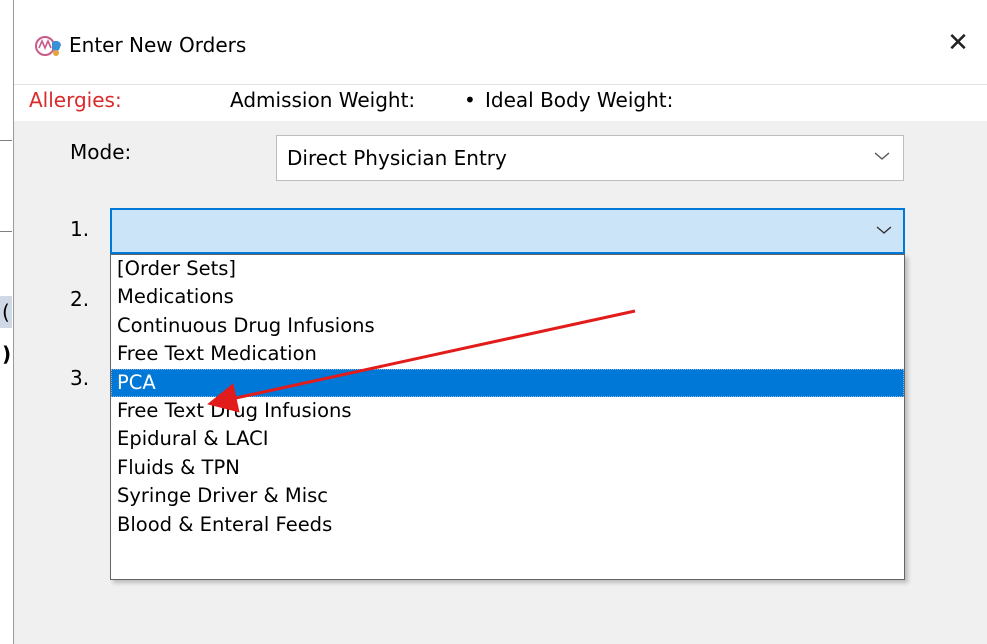 This screenshot has height=644, width=987. I want to click on order-row-number: 3., so click(80, 378).